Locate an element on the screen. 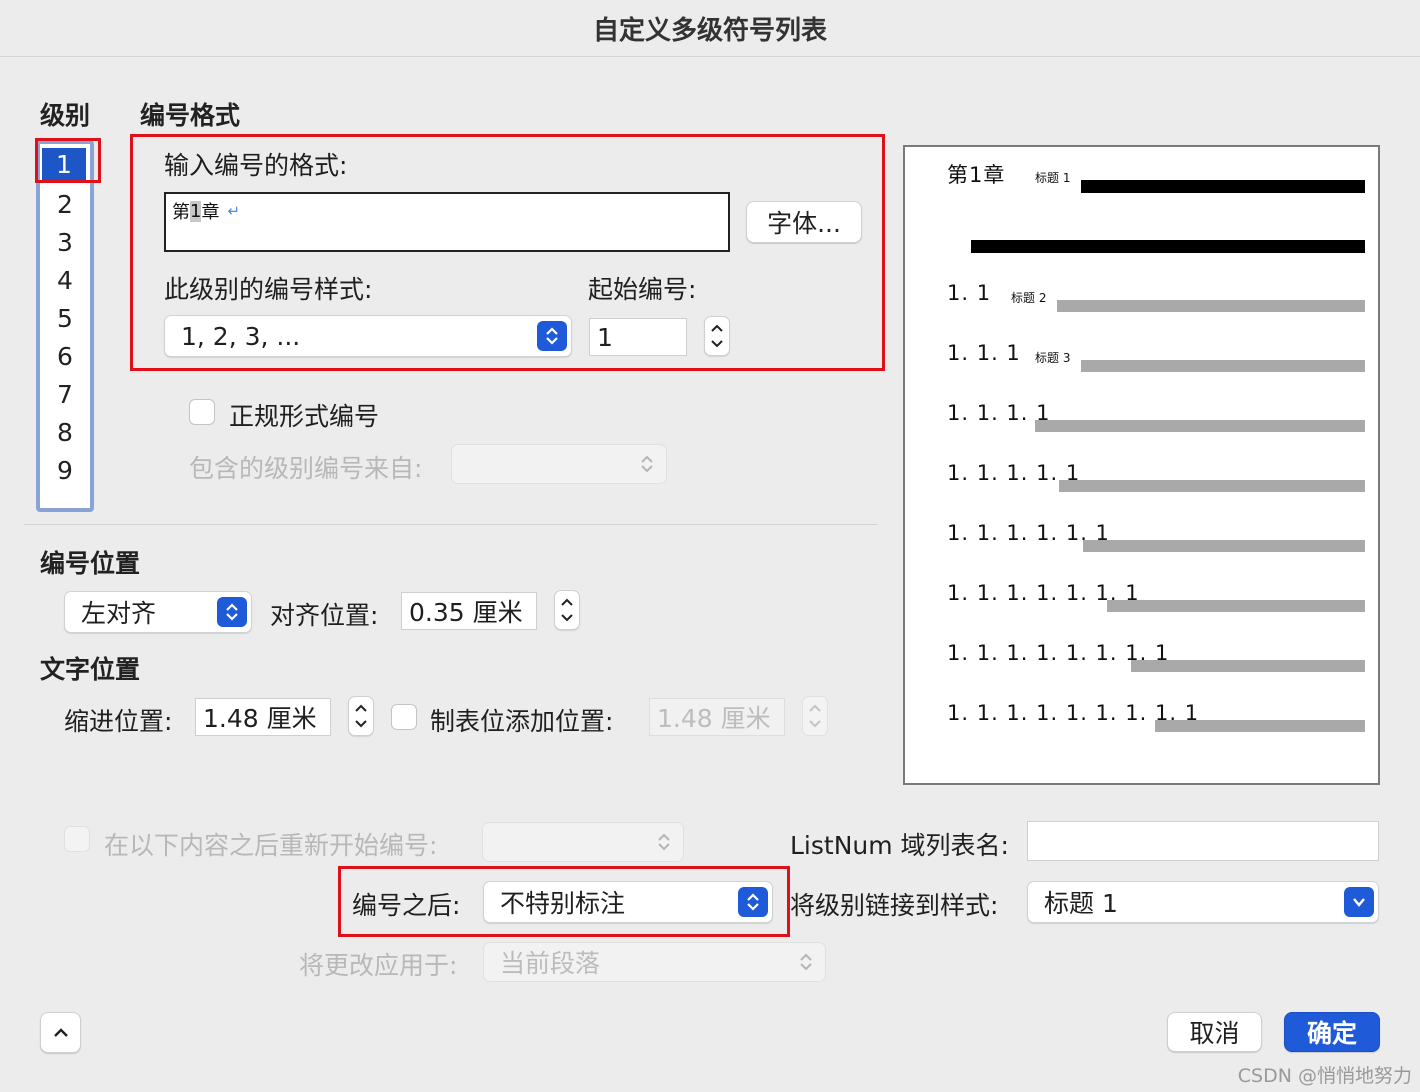 This screenshot has width=1420, height=1092. restart-label: 在以下内容之后重新开始编号: is located at coordinates (271, 845).